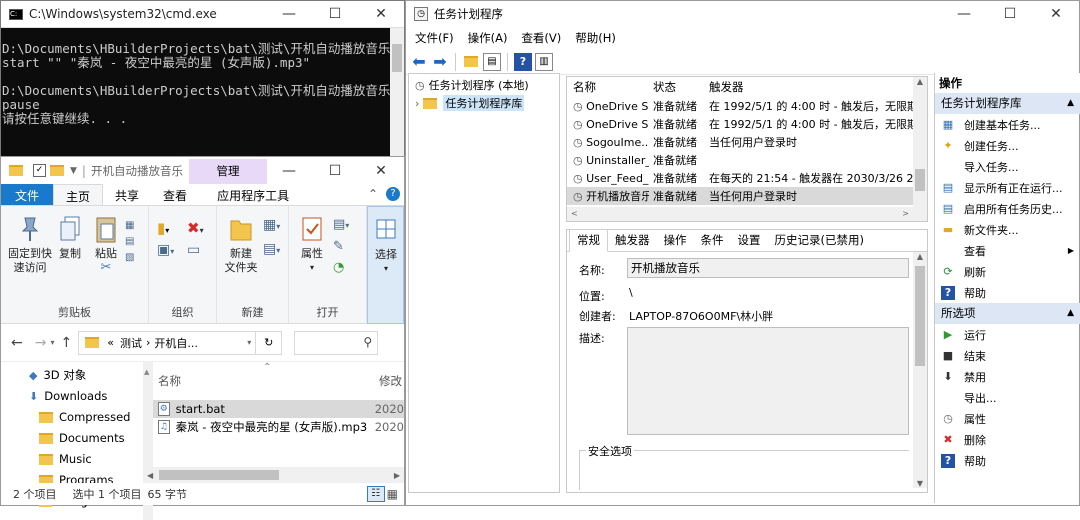  What do you see at coordinates (417, 103) in the screenshot?
I see `expand-icon: ›` at bounding box center [417, 103].